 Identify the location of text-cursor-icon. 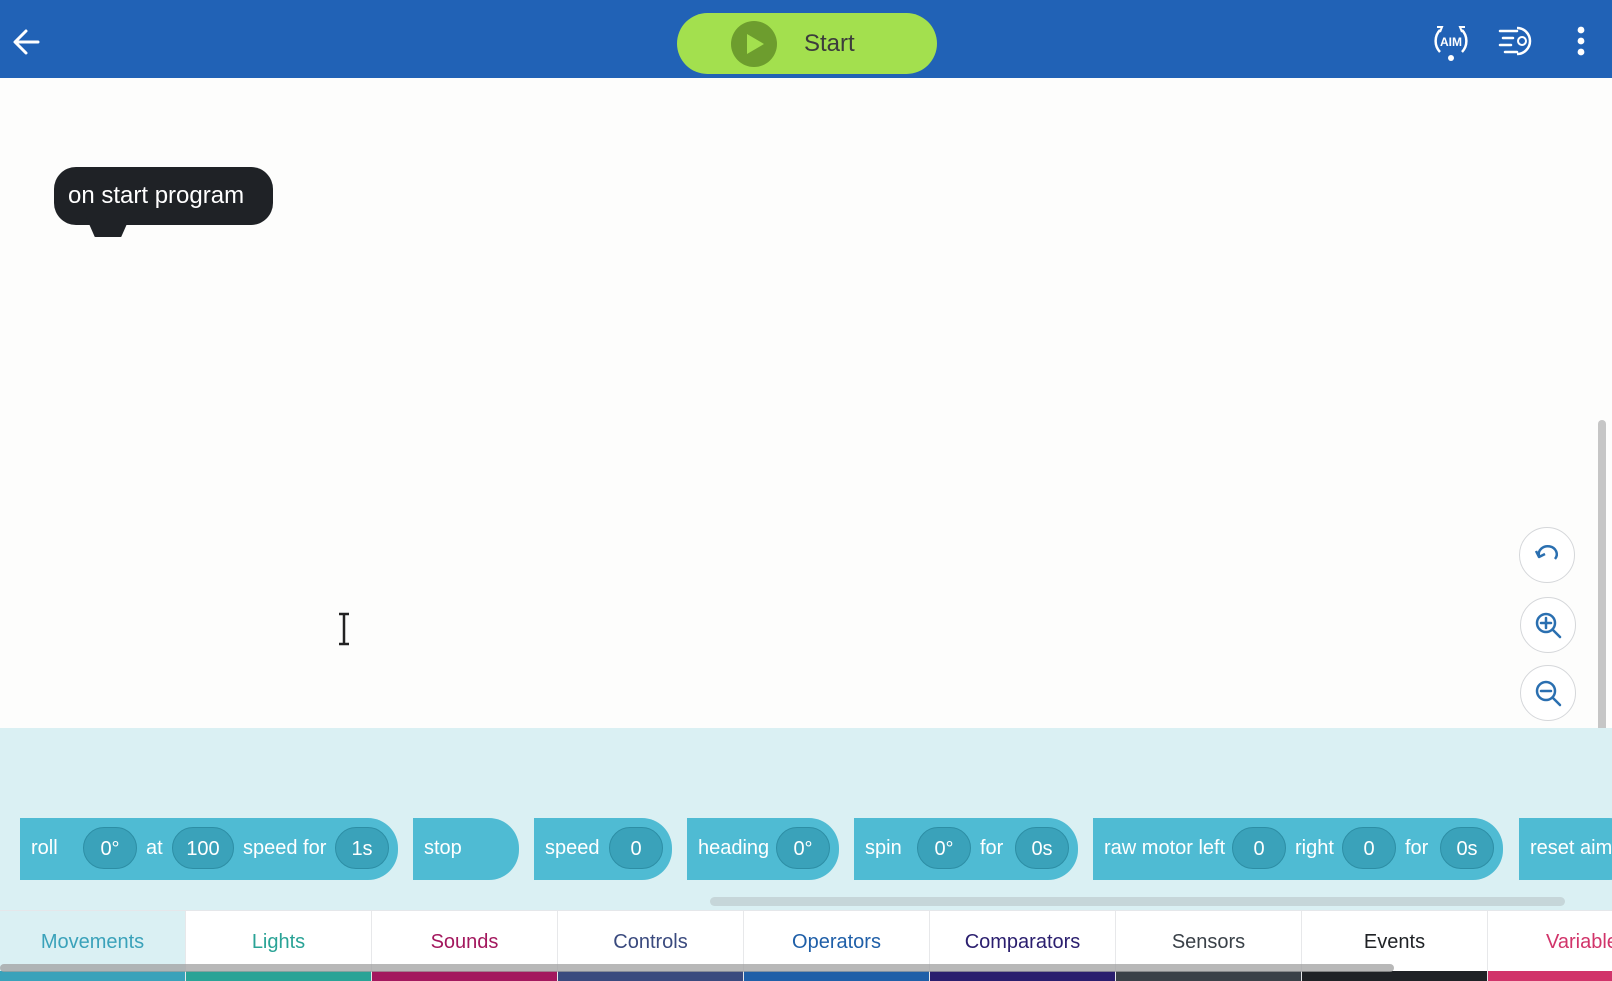
(344, 629).